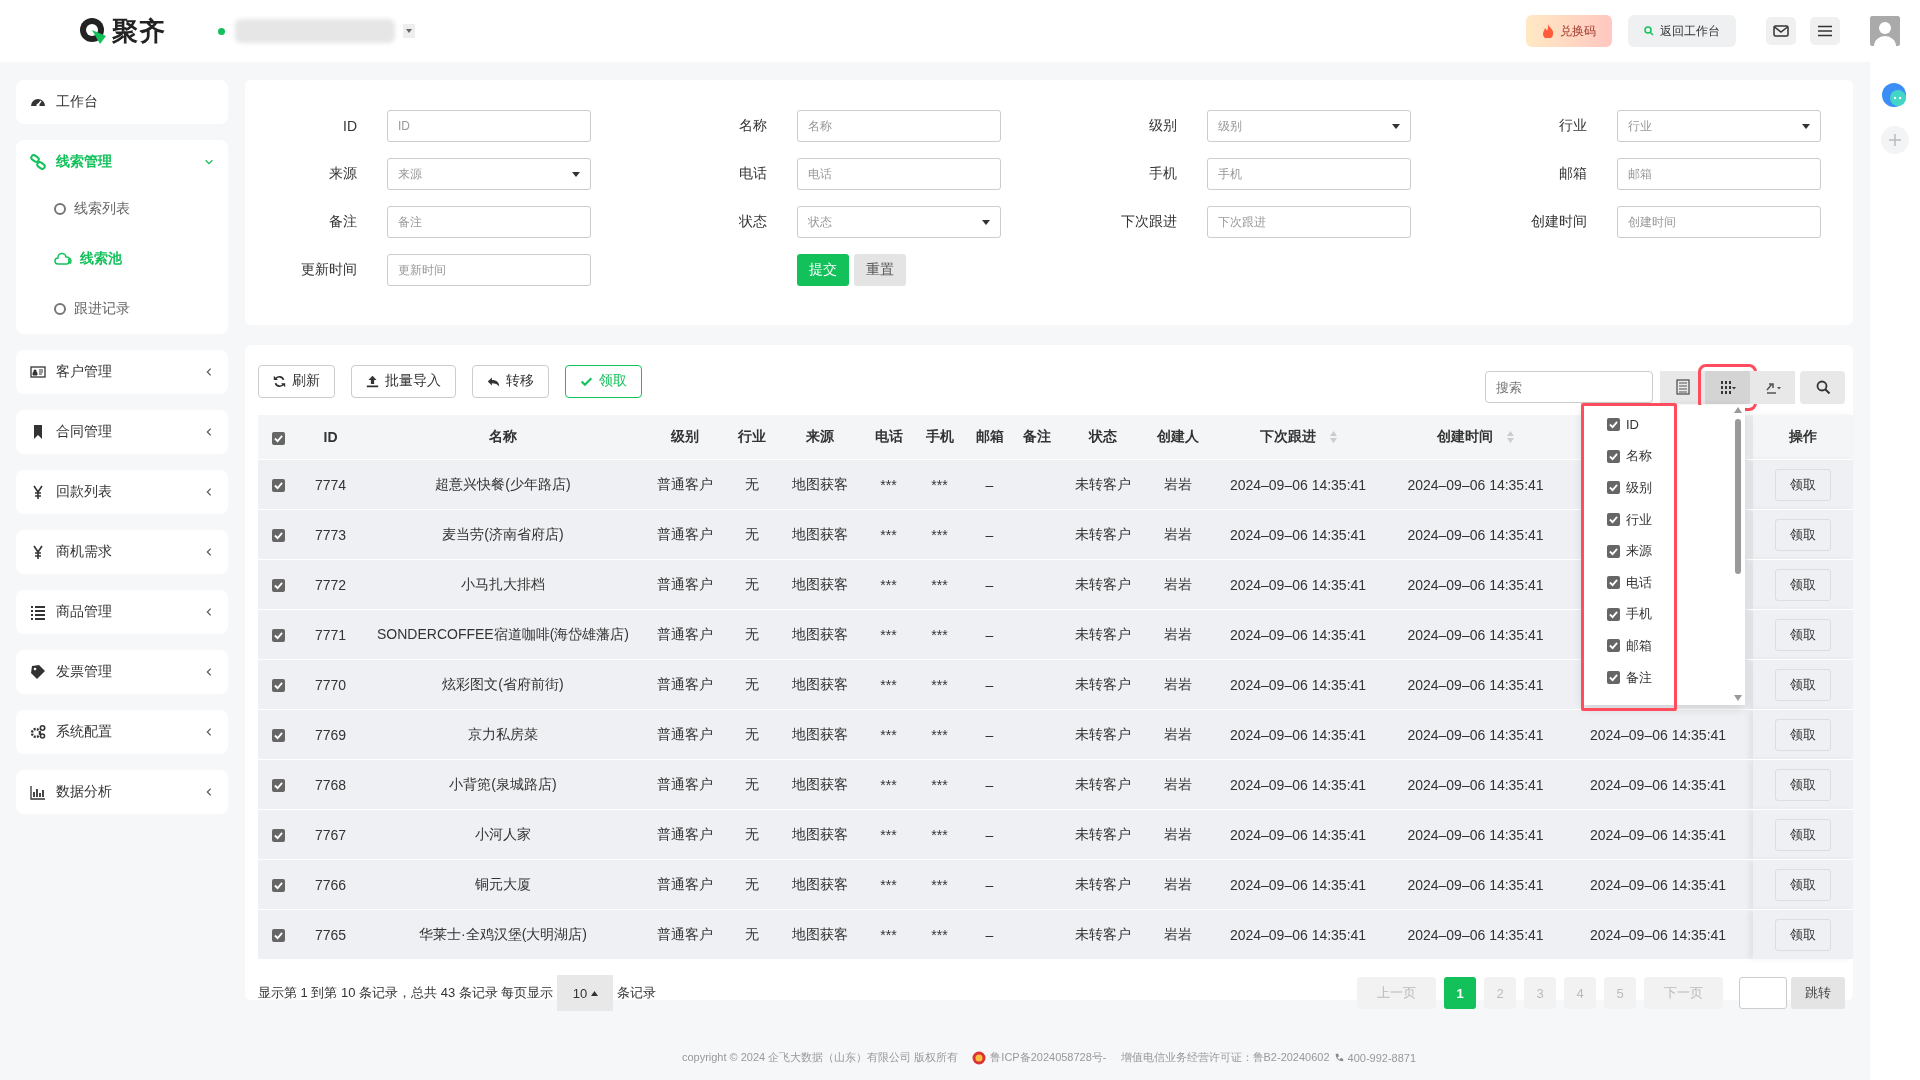 This screenshot has height=1080, width=1920. What do you see at coordinates (880, 270) in the screenshot?
I see `reset-button: 重置` at bounding box center [880, 270].